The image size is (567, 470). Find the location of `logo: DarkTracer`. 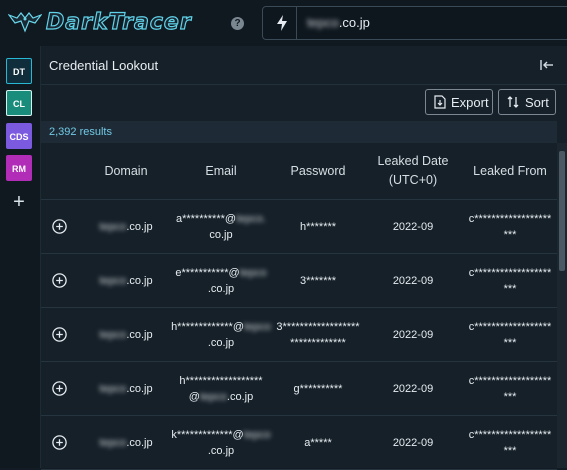

logo: DarkTracer is located at coordinates (100, 22).